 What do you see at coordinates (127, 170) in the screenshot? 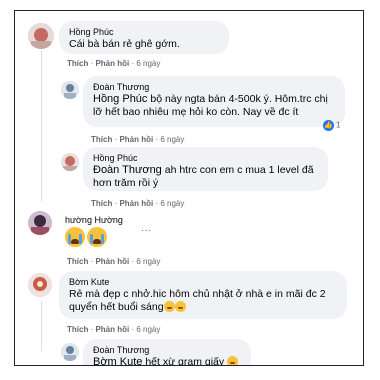
I see `mention-link: Đoàn Thương` at bounding box center [127, 170].